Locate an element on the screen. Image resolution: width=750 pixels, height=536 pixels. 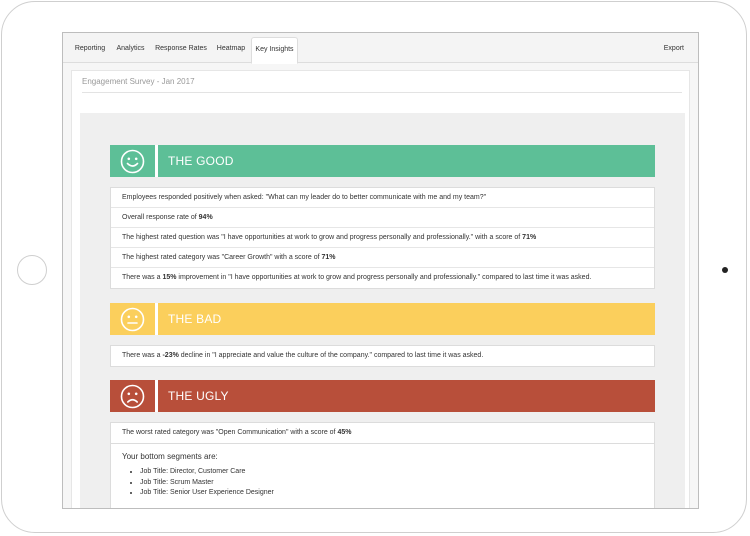
bad-header: THE BAD is located at coordinates (382, 319).